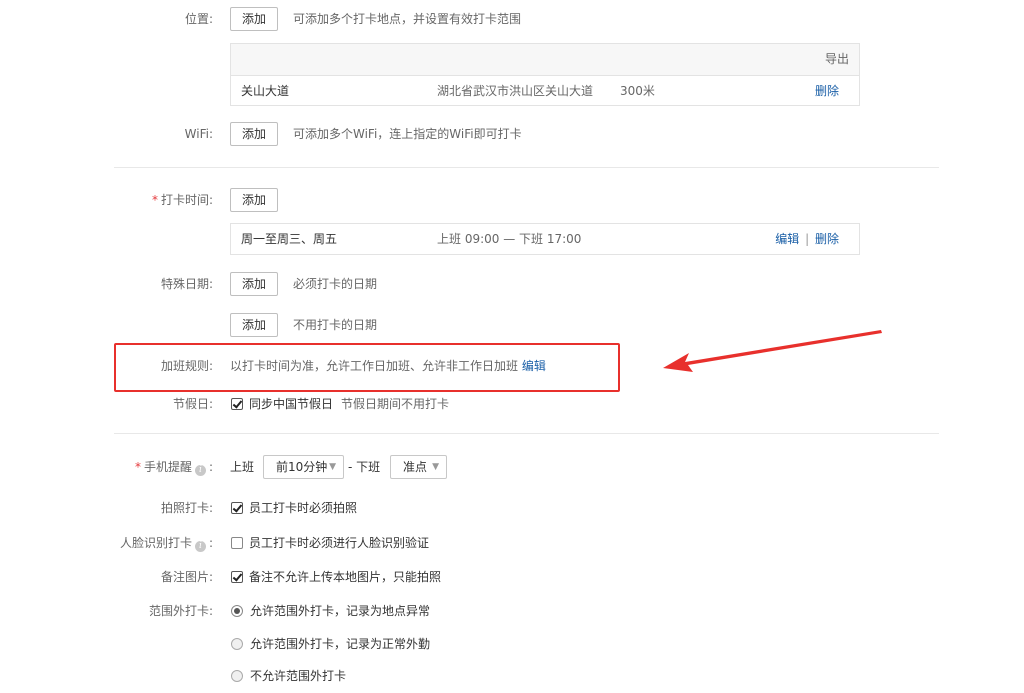 This screenshot has width=1024, height=693. I want to click on special-dates-label: 特殊日期:, so click(186, 284).